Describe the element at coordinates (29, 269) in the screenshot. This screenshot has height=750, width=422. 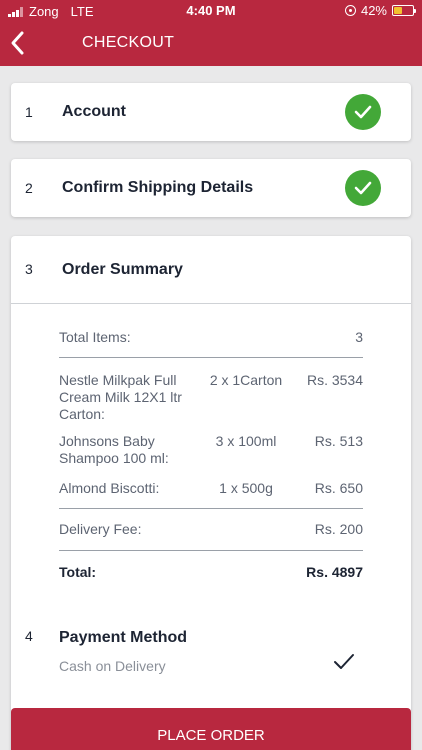
I see `step-number: 3` at that location.